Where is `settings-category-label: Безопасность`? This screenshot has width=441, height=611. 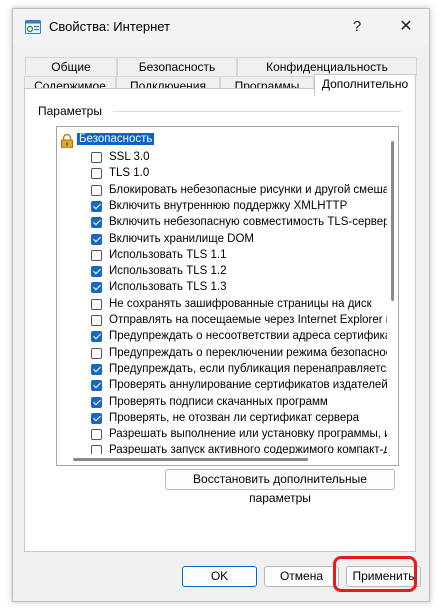 settings-category-label: Безопасность is located at coordinates (116, 139).